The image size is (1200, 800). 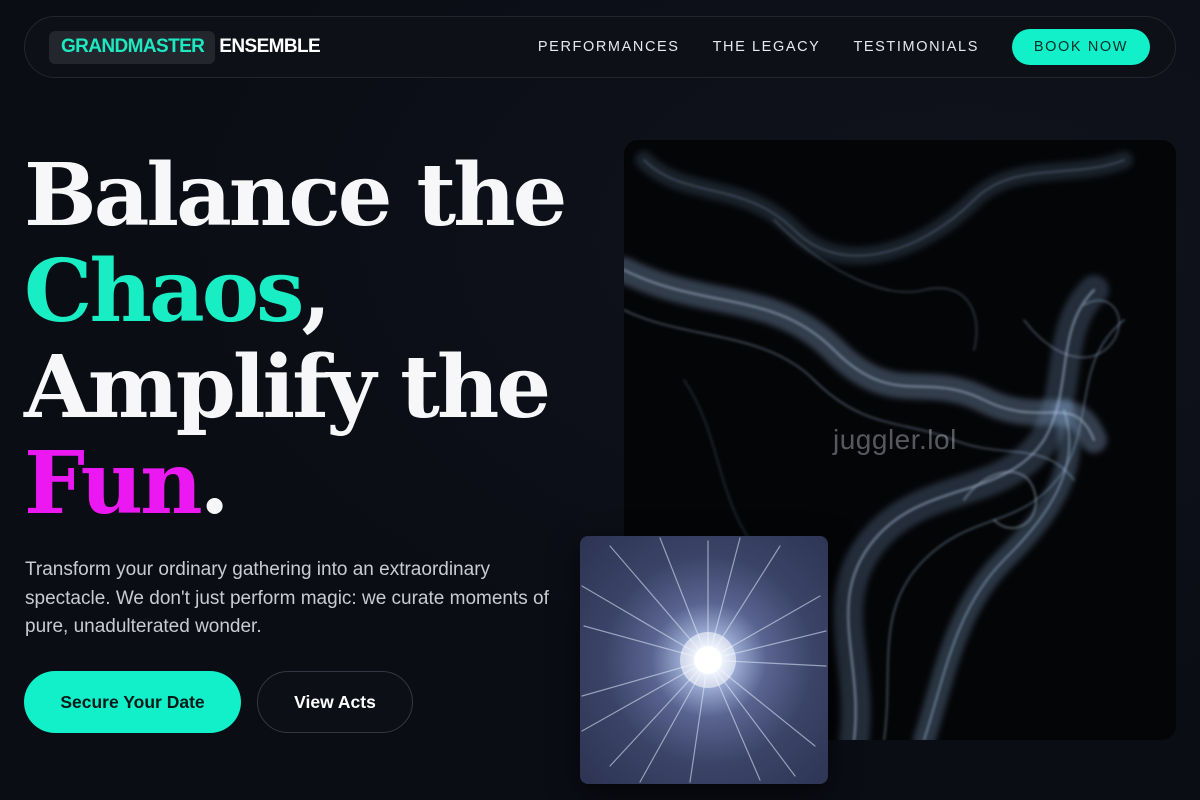 What do you see at coordinates (895, 439) in the screenshot?
I see `watermark-text: juggler.lol` at bounding box center [895, 439].